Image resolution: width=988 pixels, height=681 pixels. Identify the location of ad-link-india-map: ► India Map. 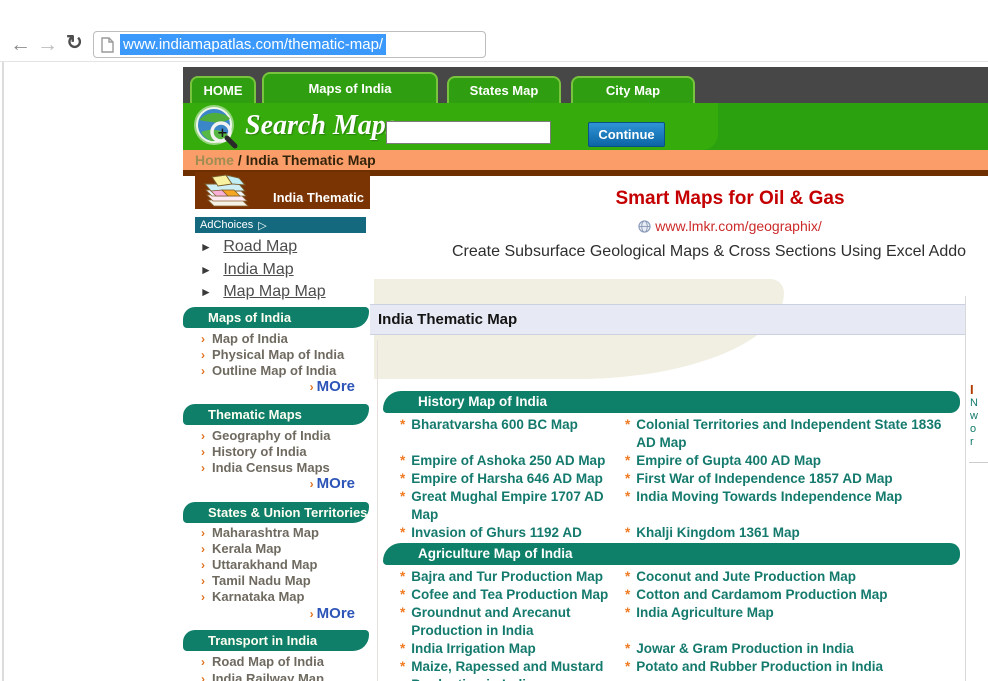
(247, 270).